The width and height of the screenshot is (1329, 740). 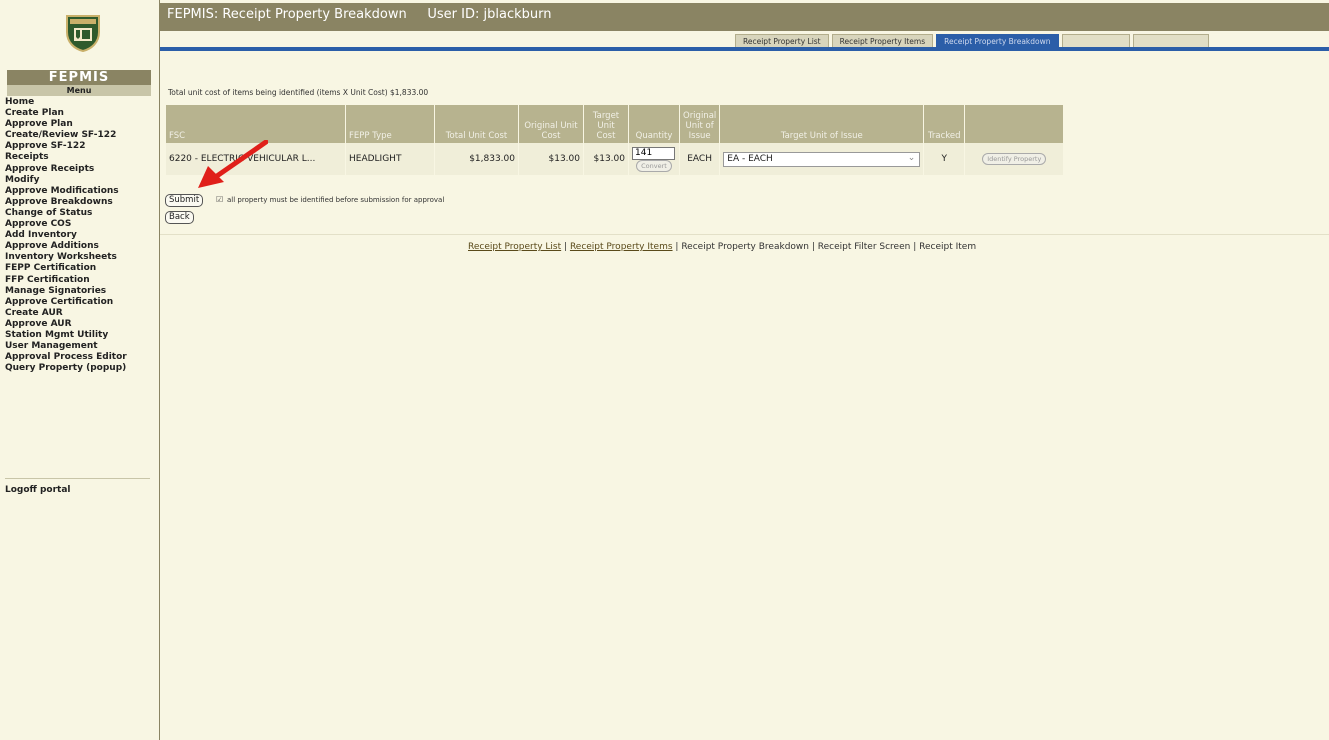 What do you see at coordinates (80, 280) in the screenshot?
I see `sidebar-item-ffp-certification: FFP Certification` at bounding box center [80, 280].